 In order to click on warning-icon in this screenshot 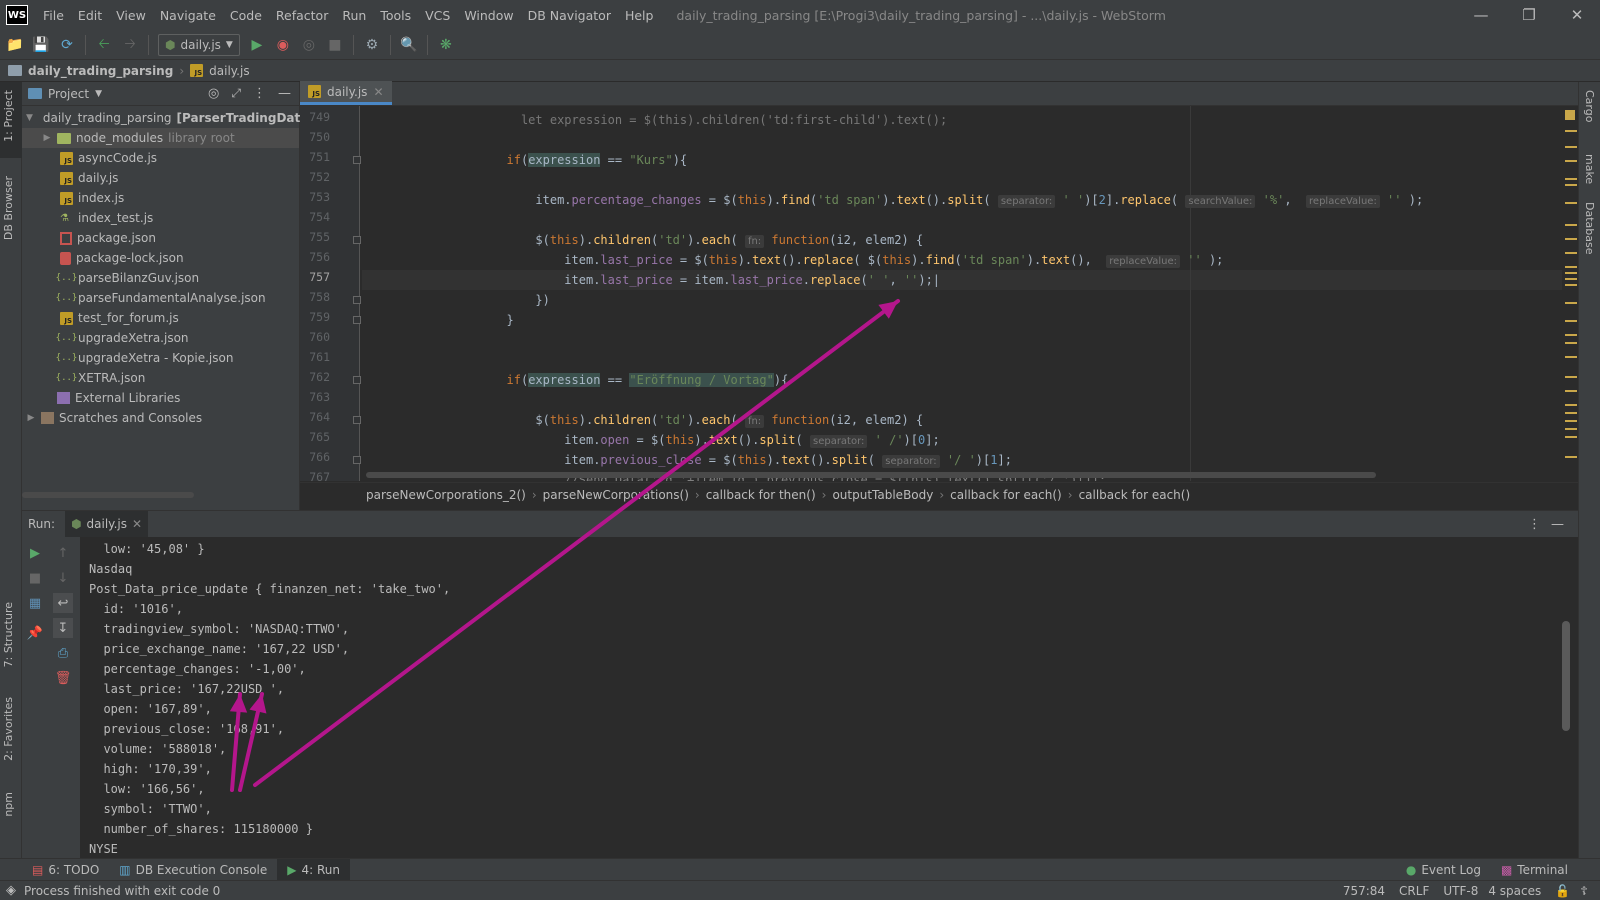, I will do `click(1570, 115)`.